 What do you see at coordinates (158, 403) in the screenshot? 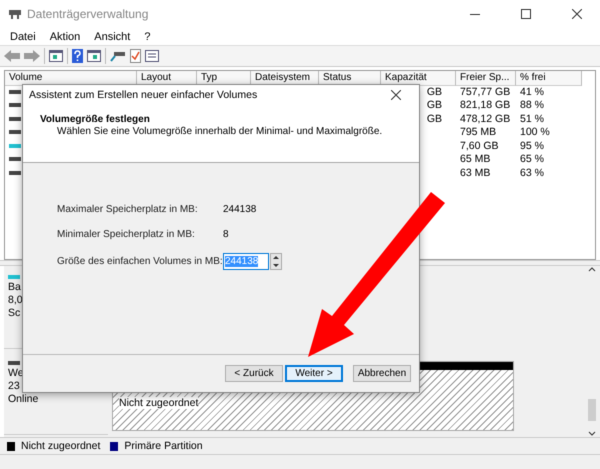
I see `partition-label: Nicht zugeordnet` at bounding box center [158, 403].